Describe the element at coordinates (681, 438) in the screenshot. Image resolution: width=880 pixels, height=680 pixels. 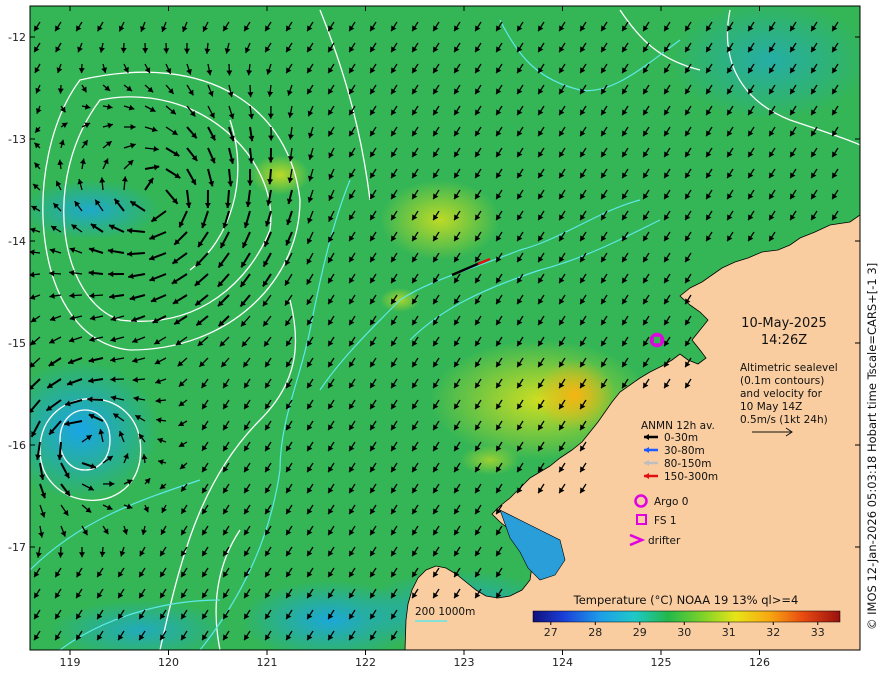
I see `legend-depth-label: 0-30m` at that location.